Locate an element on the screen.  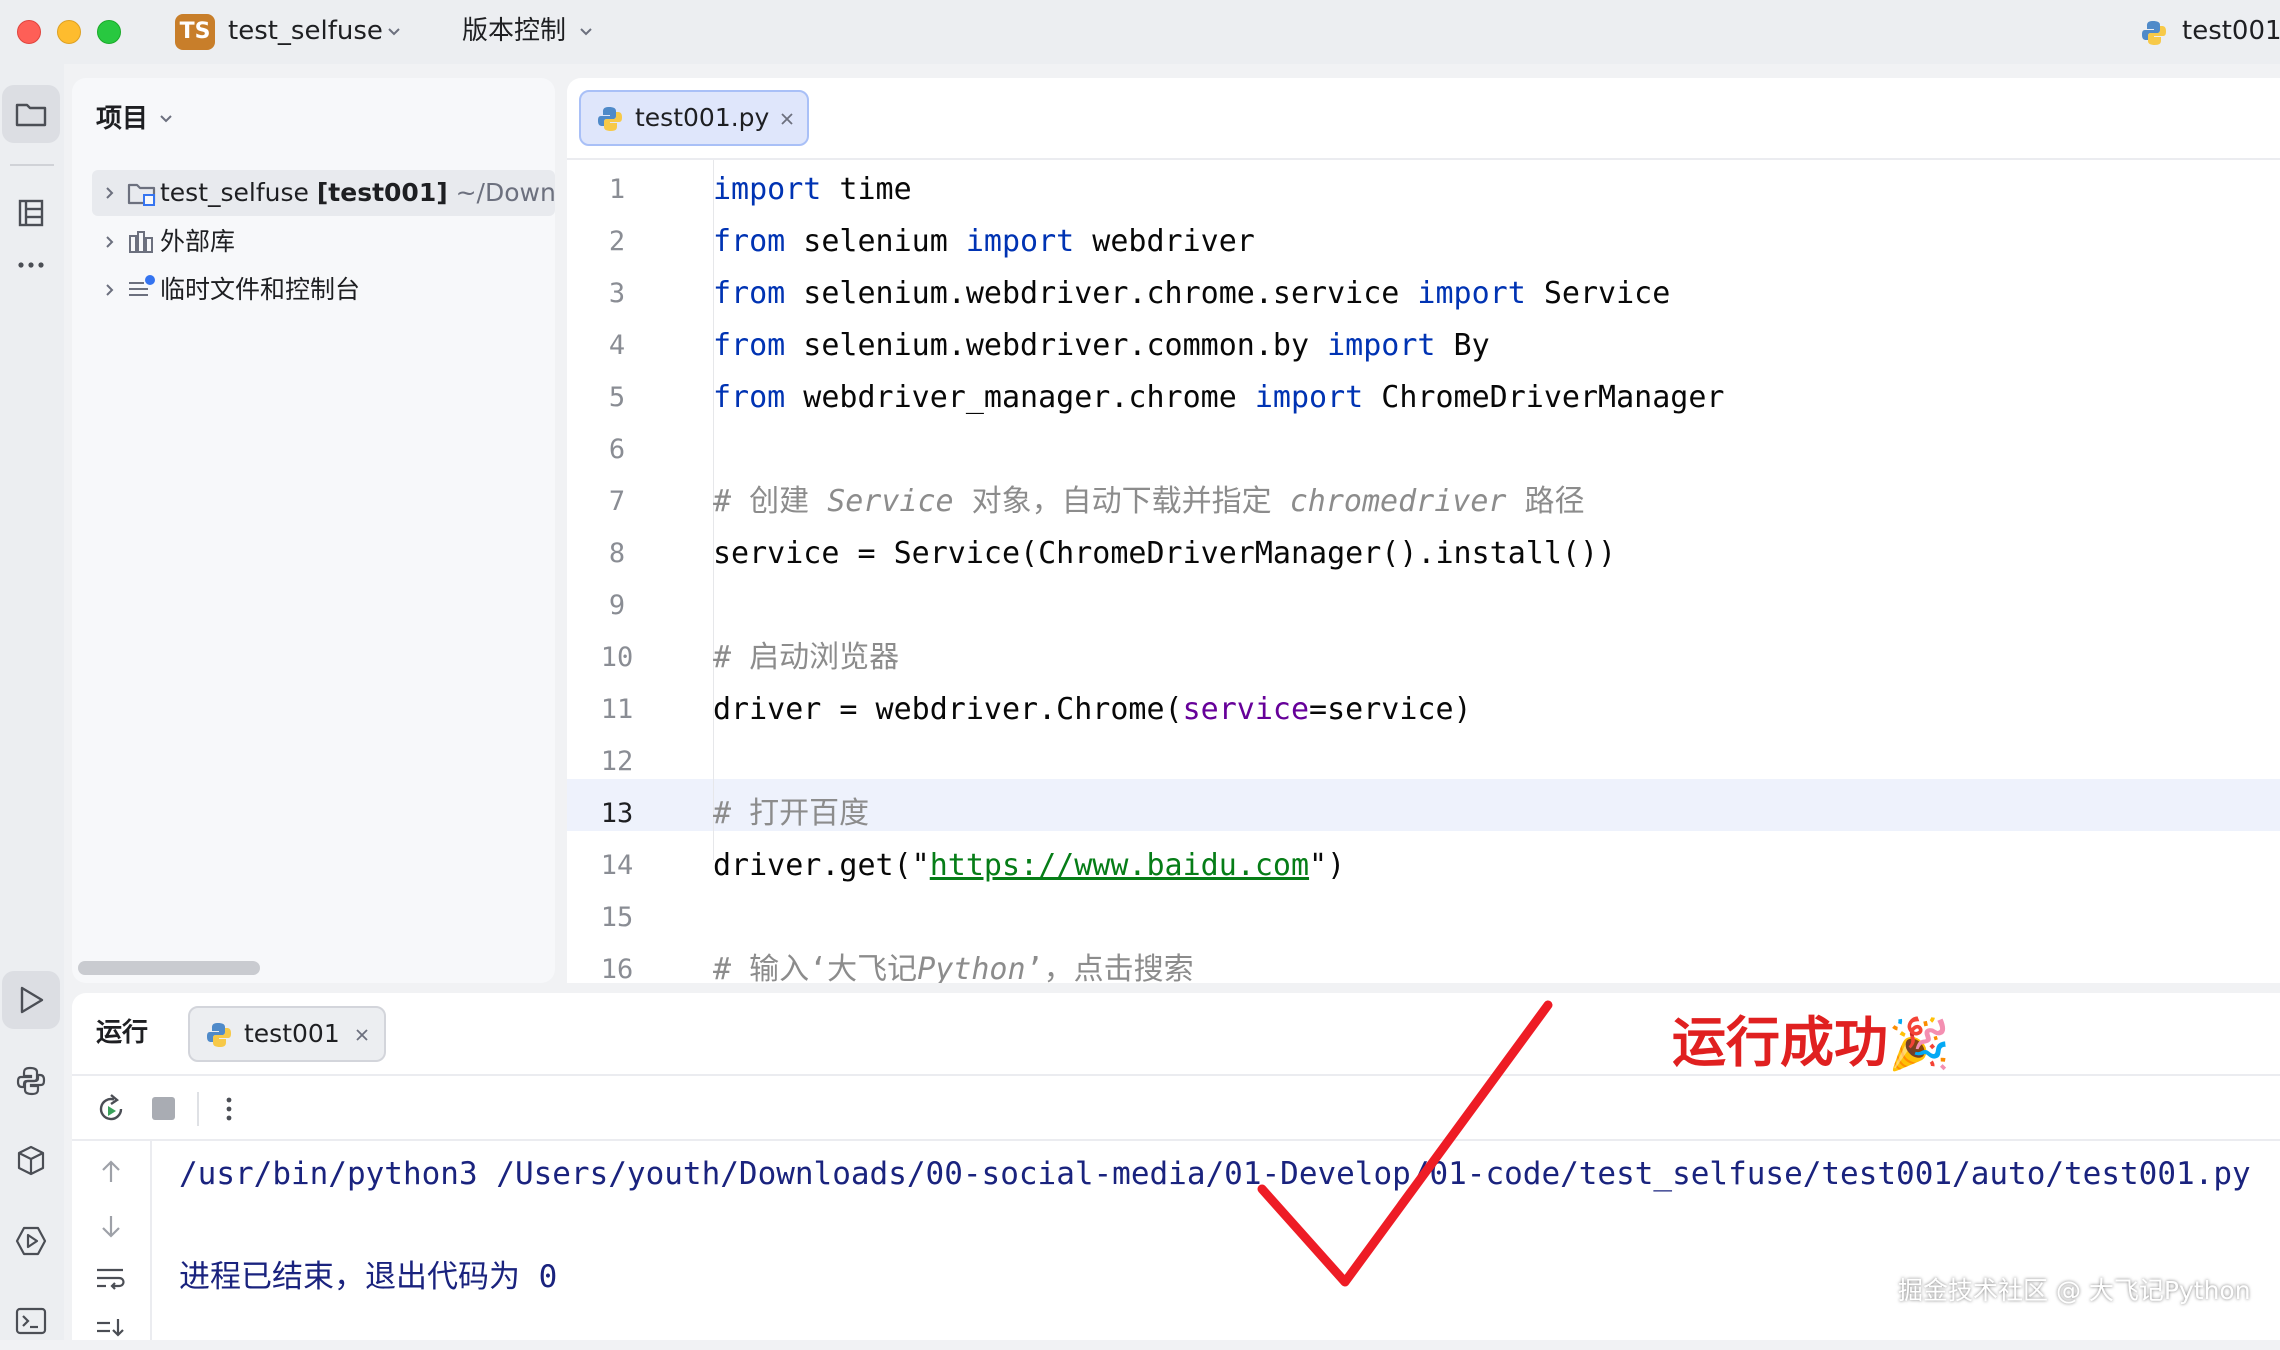
minimize-window-button is located at coordinates (69, 32).